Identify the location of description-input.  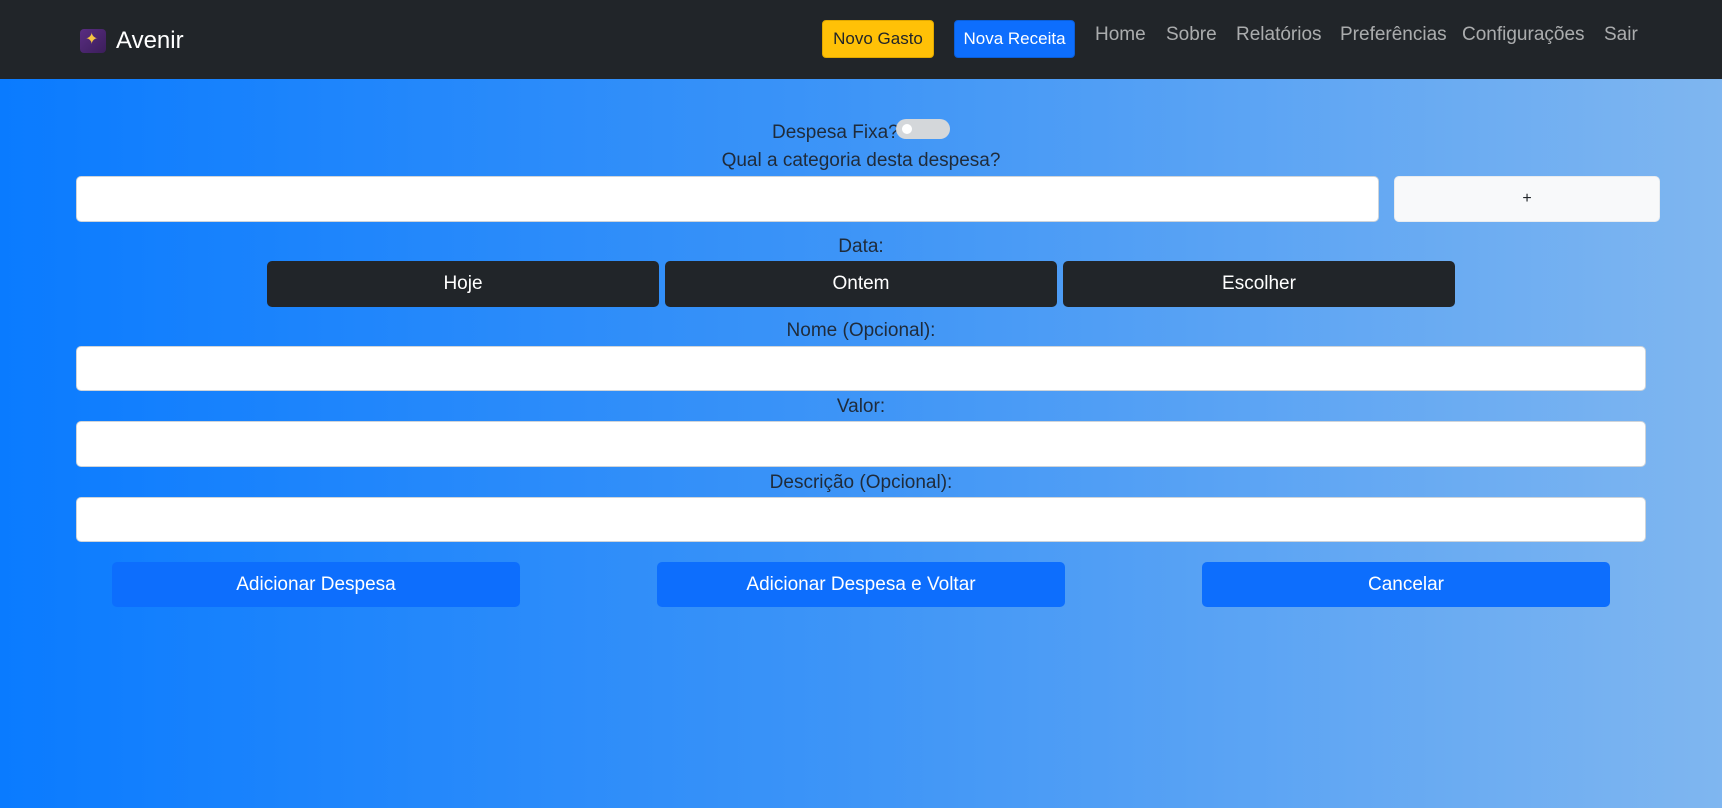
(861, 519).